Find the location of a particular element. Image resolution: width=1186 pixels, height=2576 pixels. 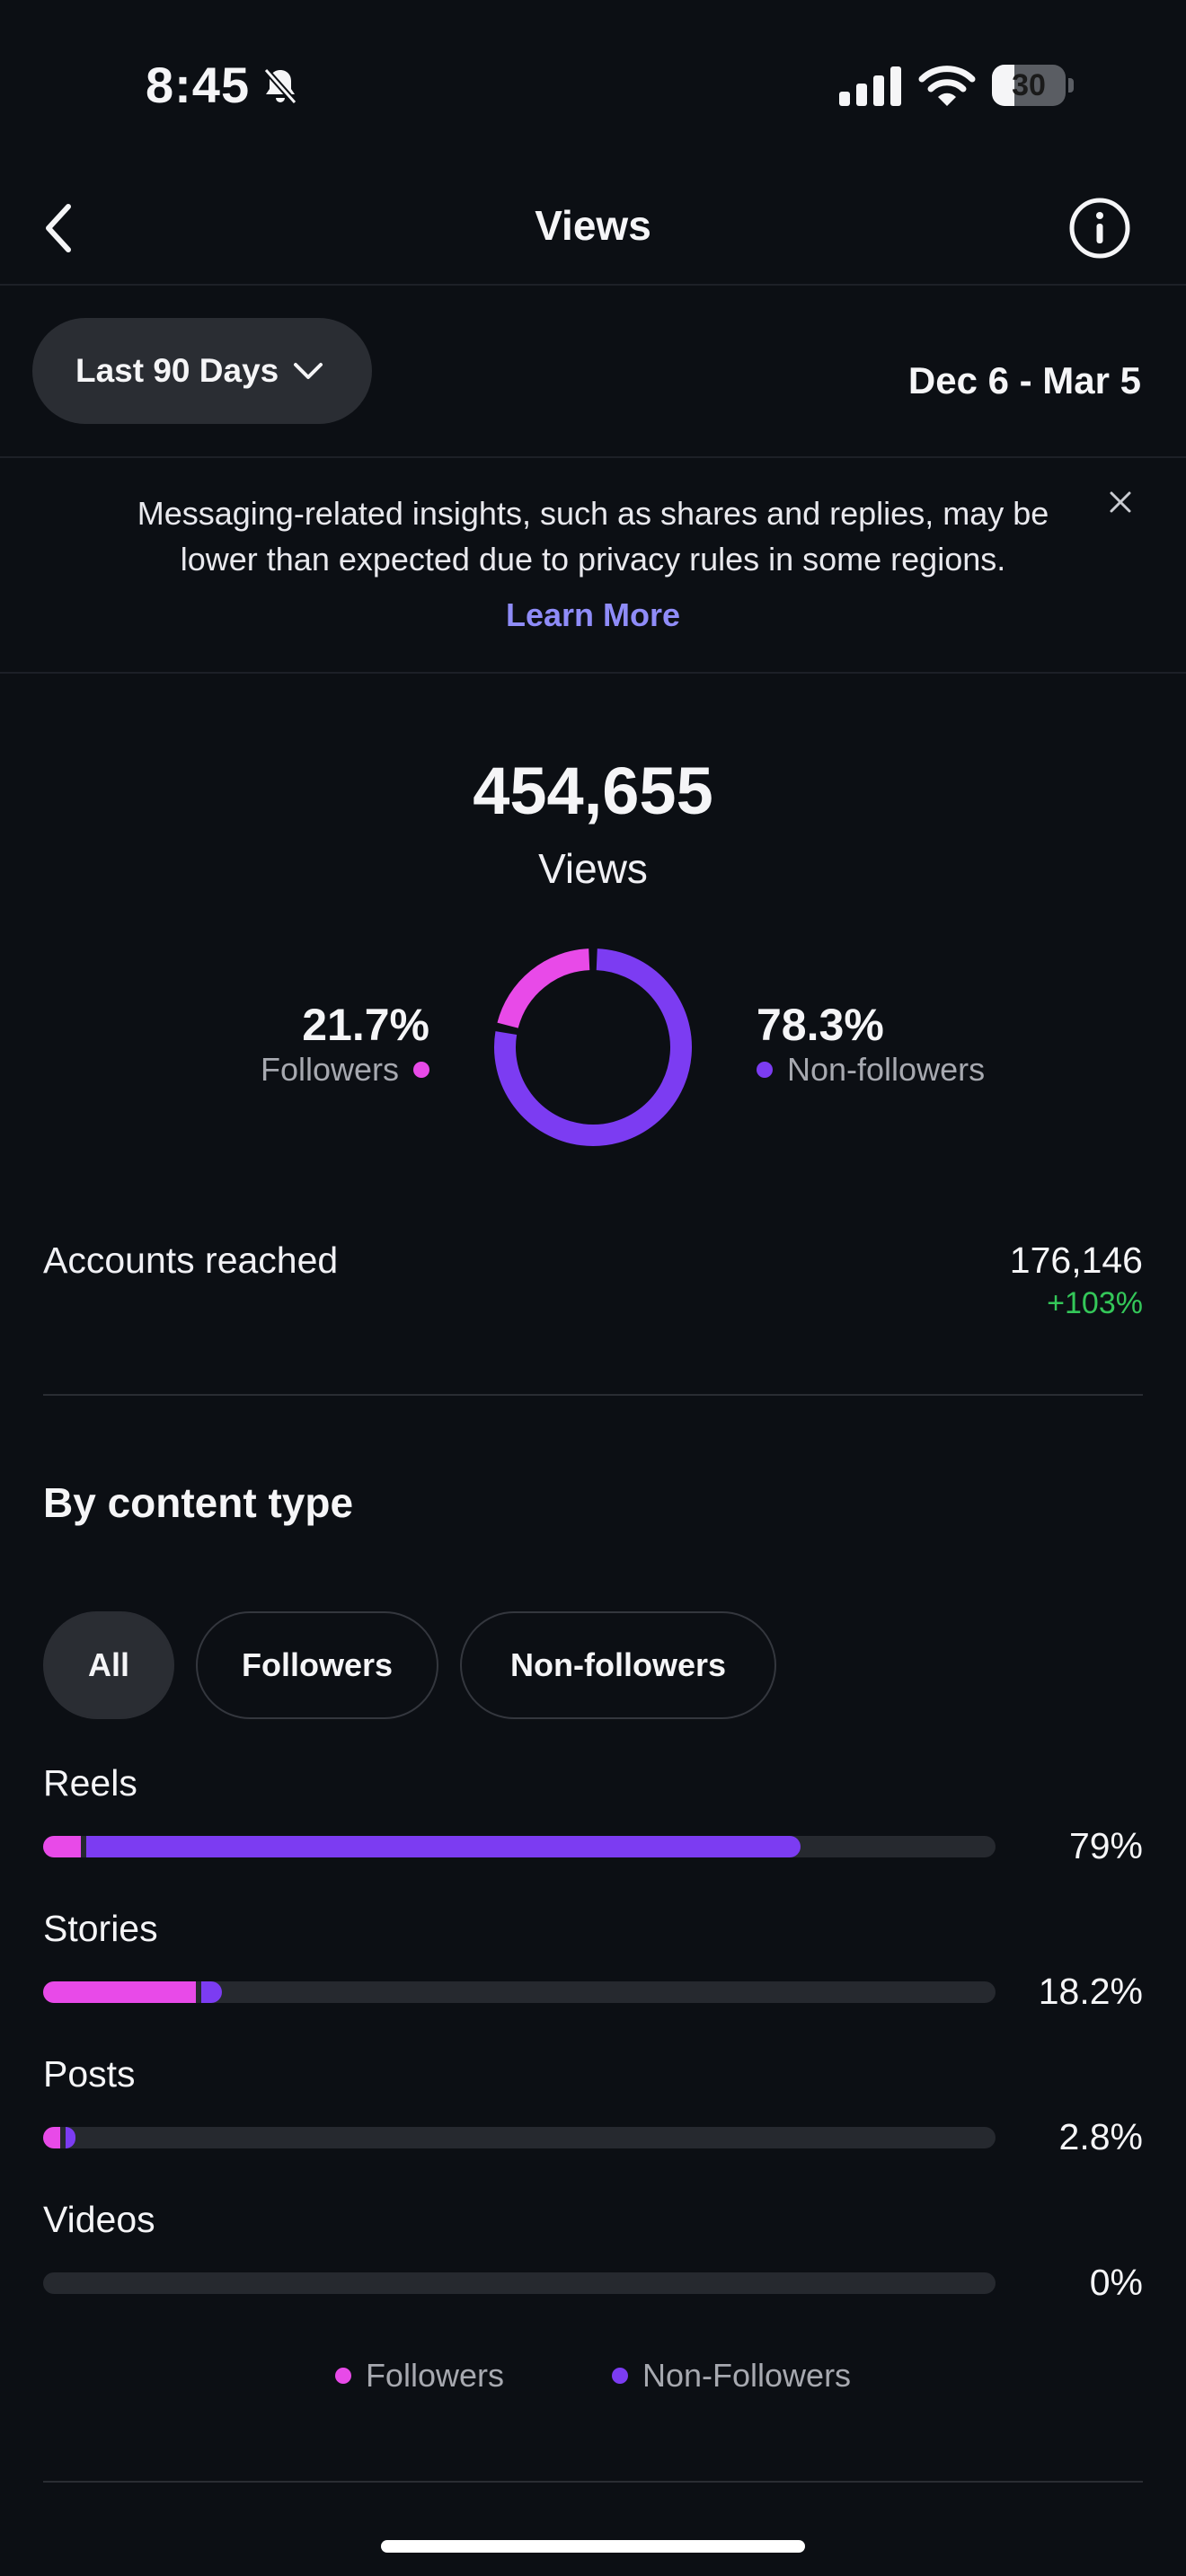

nonfollowers-legend: Non-followers is located at coordinates (871, 1070).